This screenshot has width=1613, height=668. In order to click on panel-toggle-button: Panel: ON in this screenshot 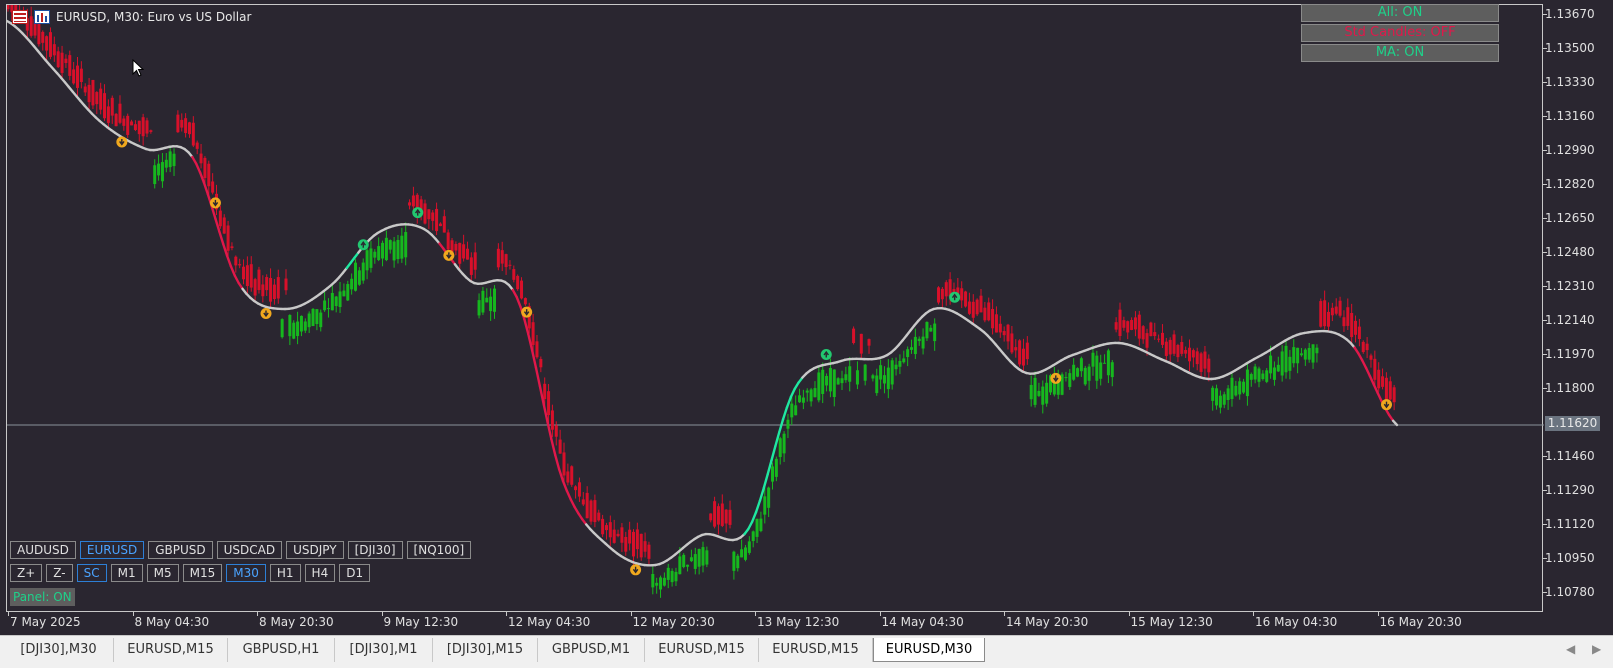, I will do `click(42, 597)`.